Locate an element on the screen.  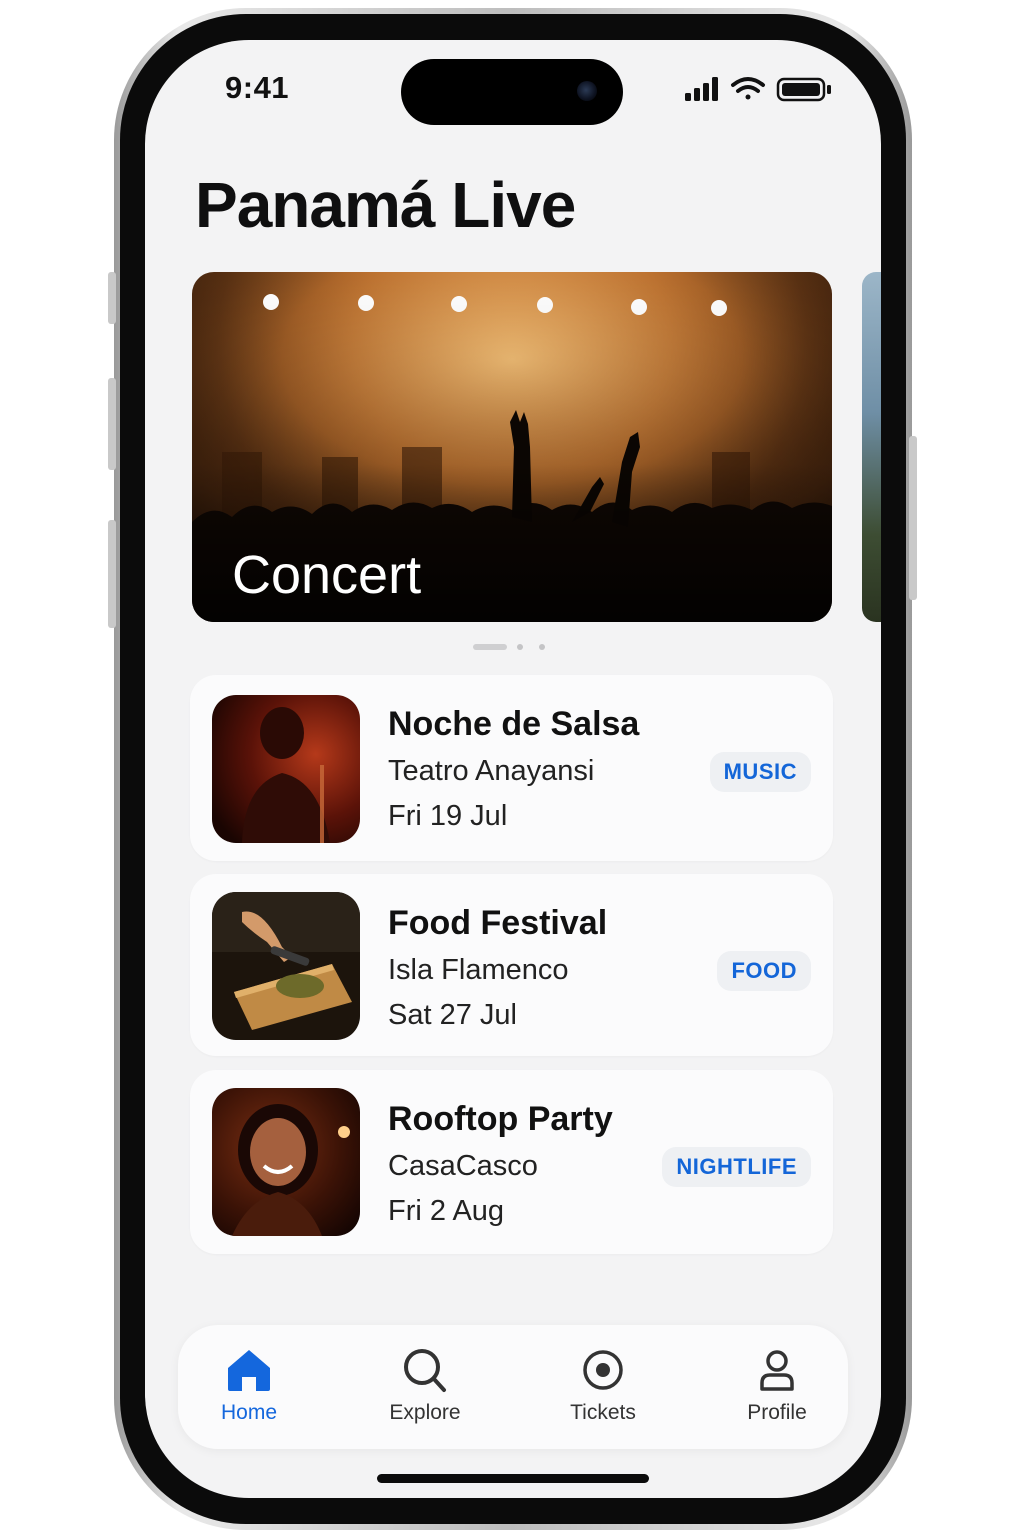
status-icons is located at coordinates (758, 89).